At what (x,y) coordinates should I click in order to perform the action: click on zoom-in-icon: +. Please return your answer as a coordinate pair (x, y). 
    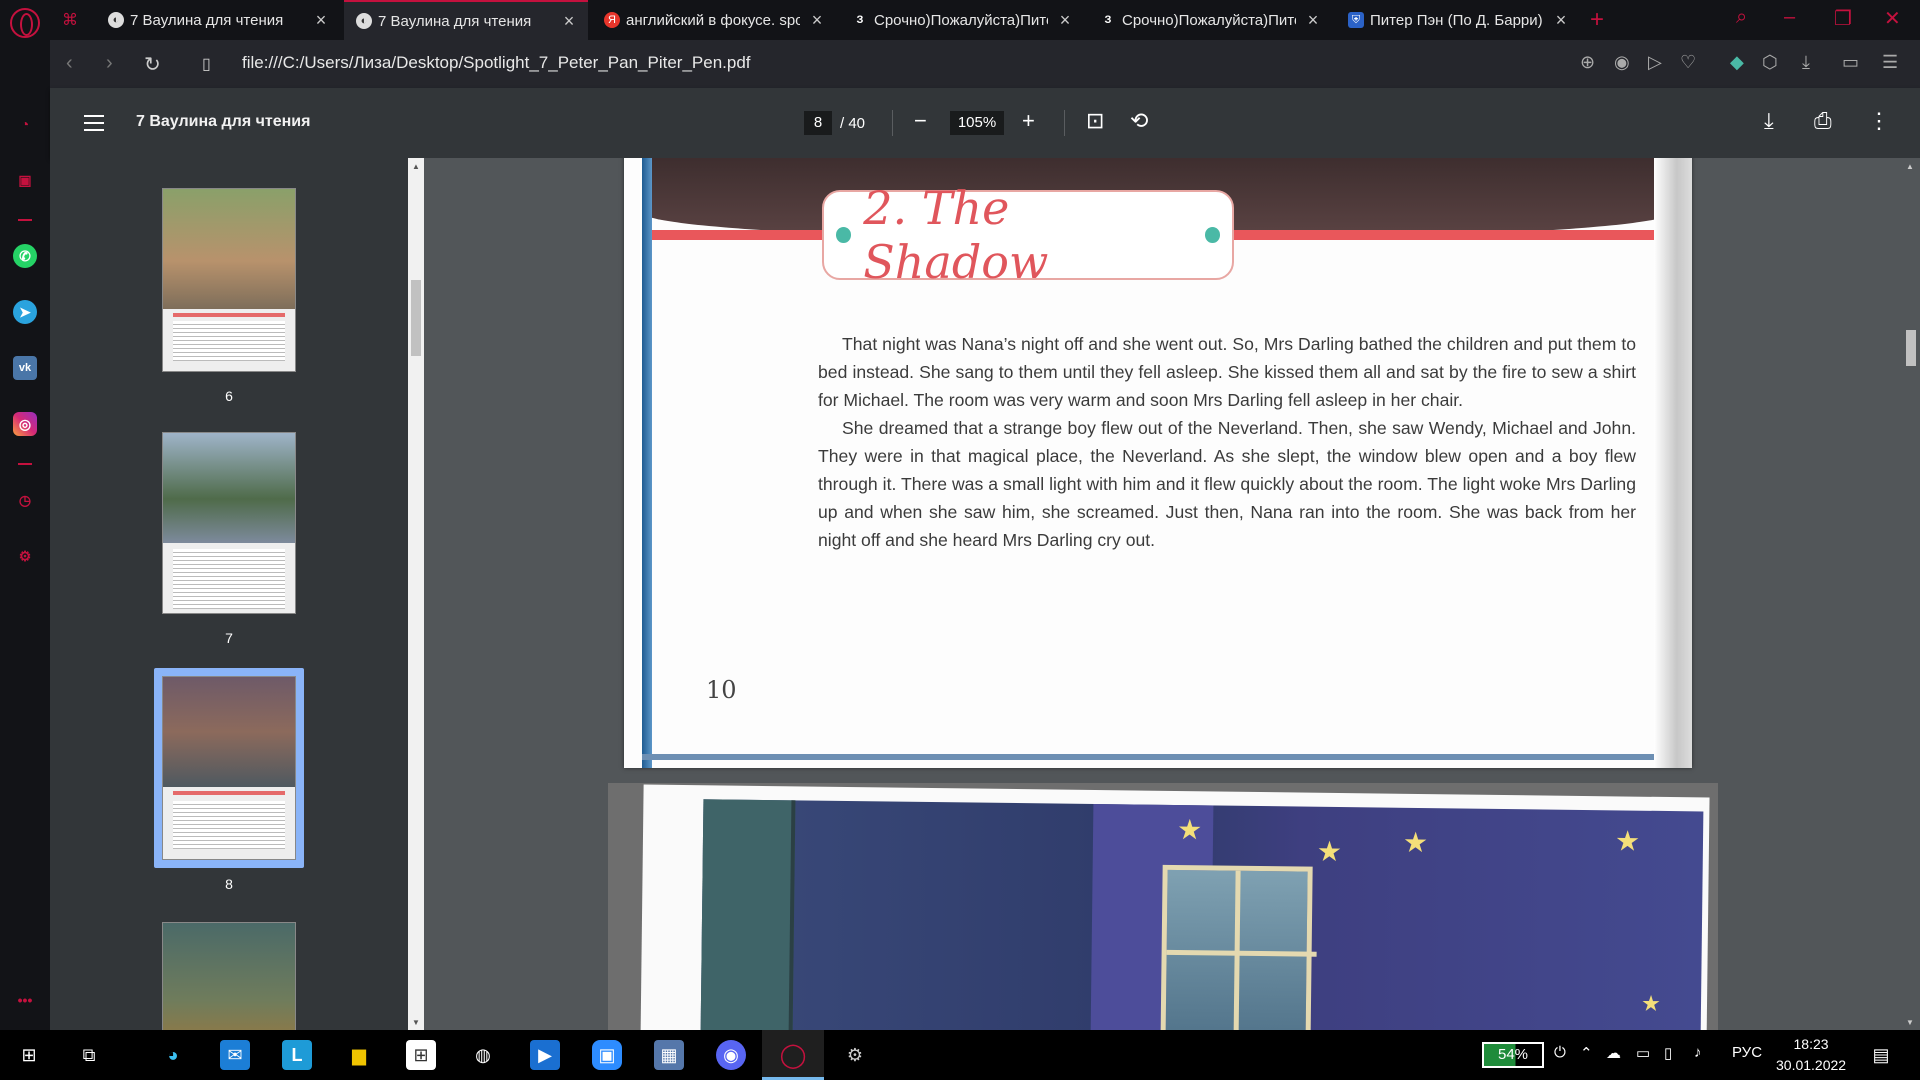
    Looking at the image, I should click on (1028, 121).